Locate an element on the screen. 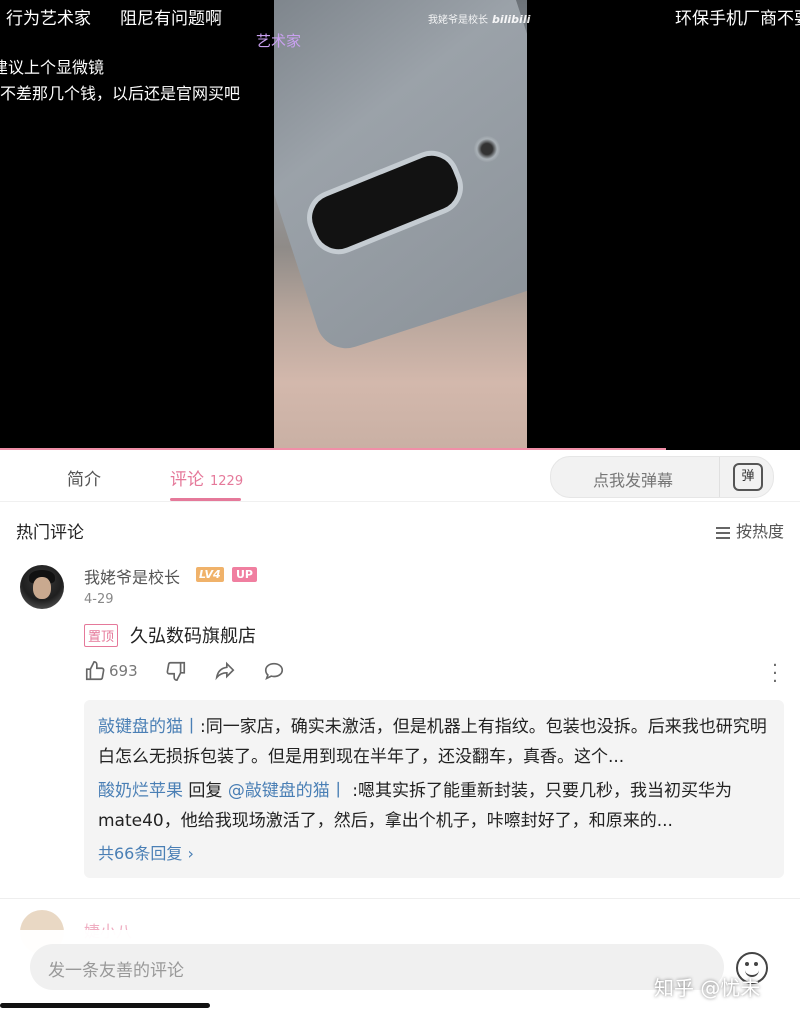 The image size is (800, 1019). share-button is located at coordinates (225, 674).